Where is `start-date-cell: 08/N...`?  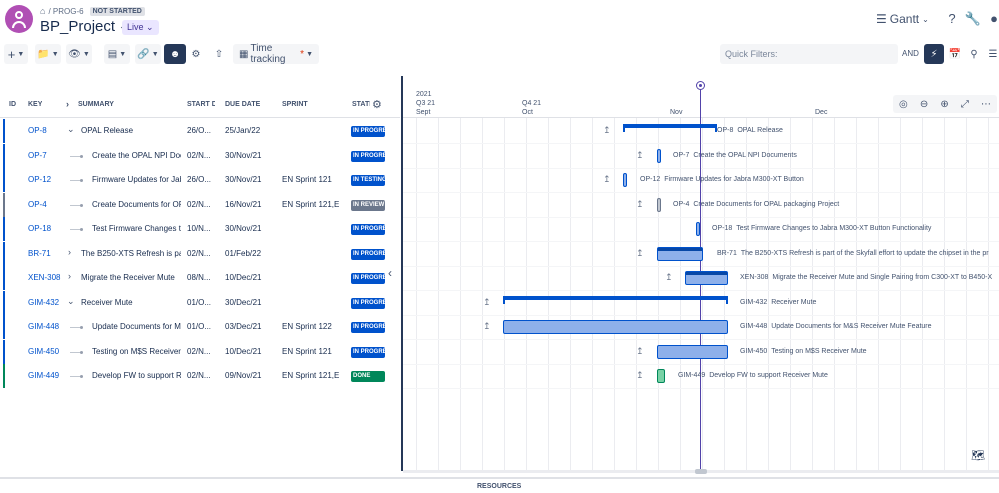
start-date-cell: 08/N... is located at coordinates (203, 277).